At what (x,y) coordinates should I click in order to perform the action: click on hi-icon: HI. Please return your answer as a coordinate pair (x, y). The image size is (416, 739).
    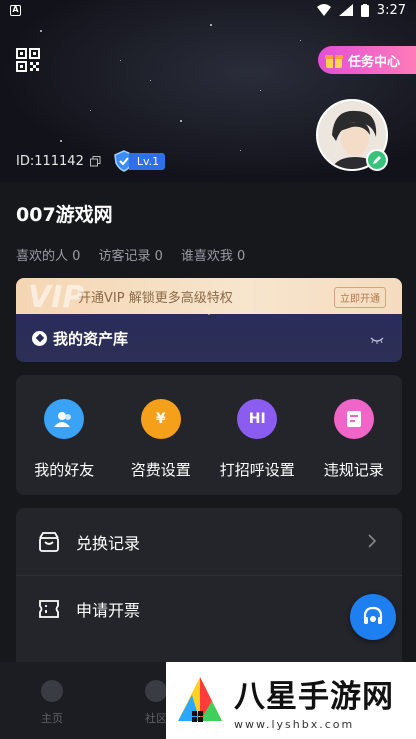
    Looking at the image, I should click on (257, 419).